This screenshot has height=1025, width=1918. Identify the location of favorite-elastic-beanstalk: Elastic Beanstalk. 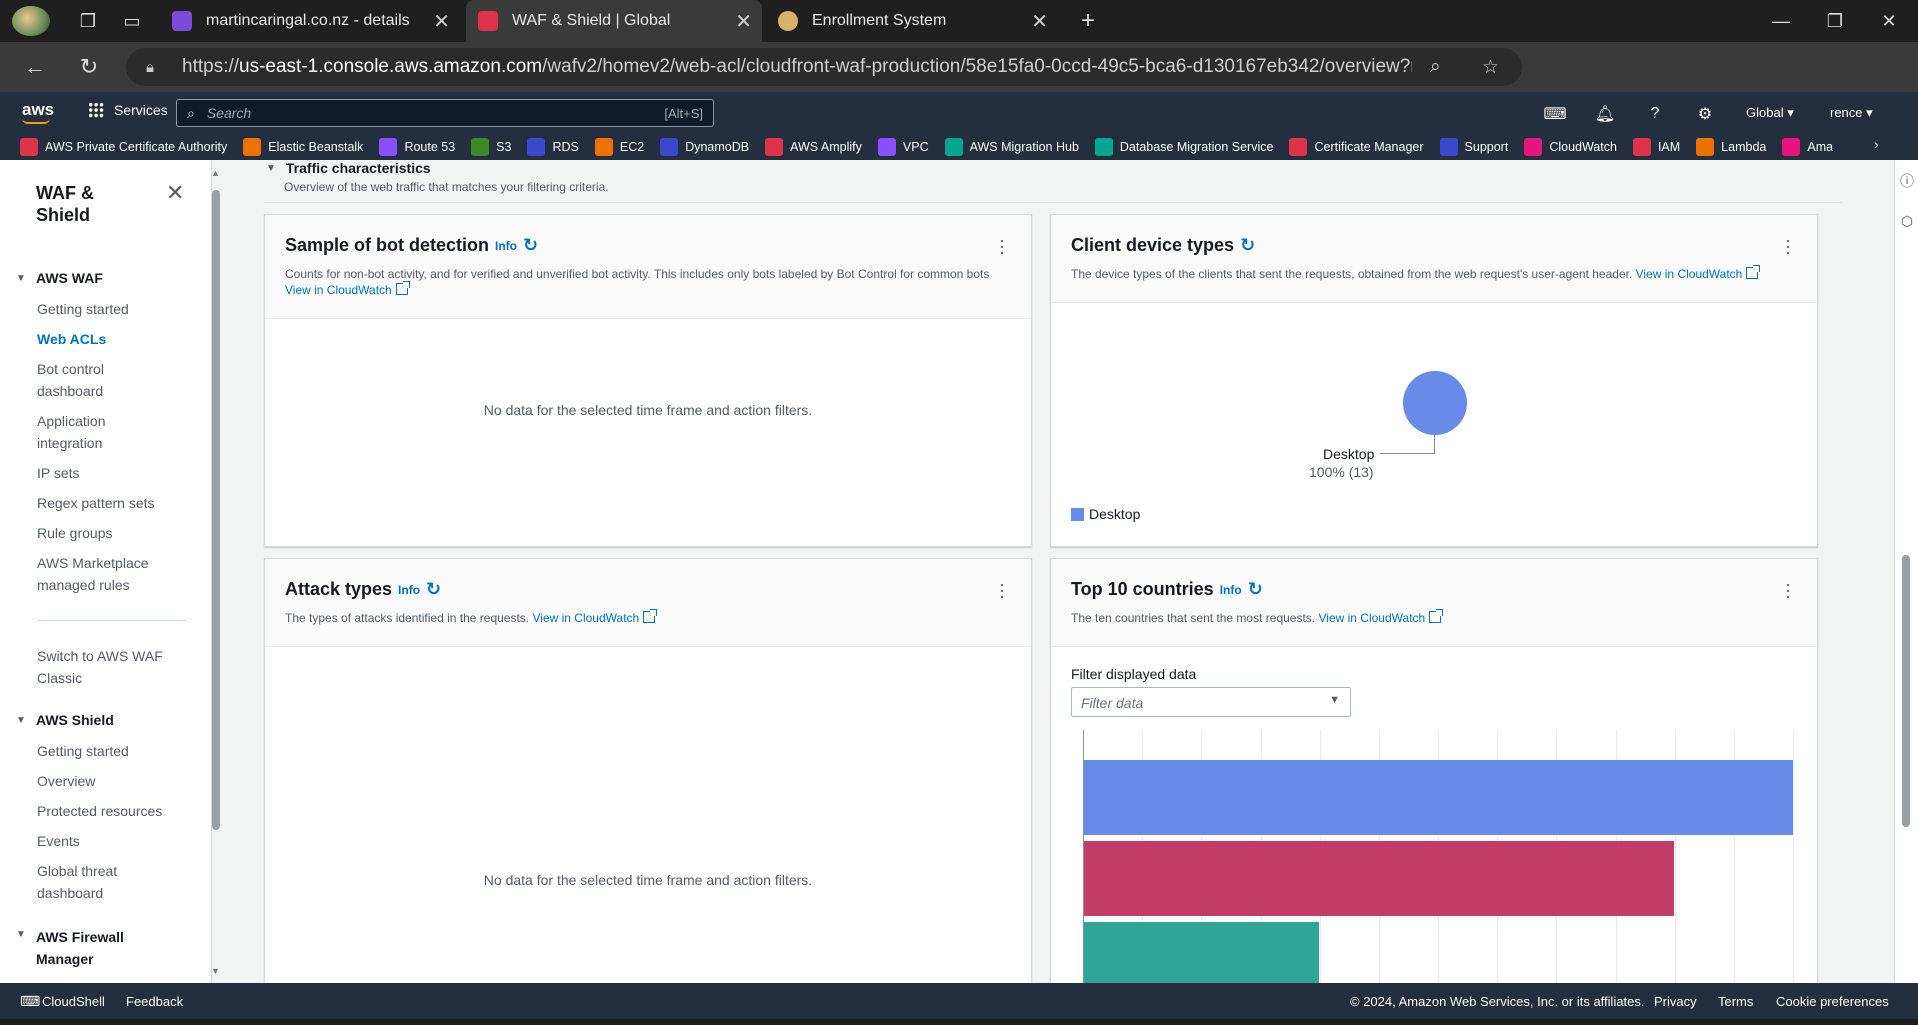
(303, 147).